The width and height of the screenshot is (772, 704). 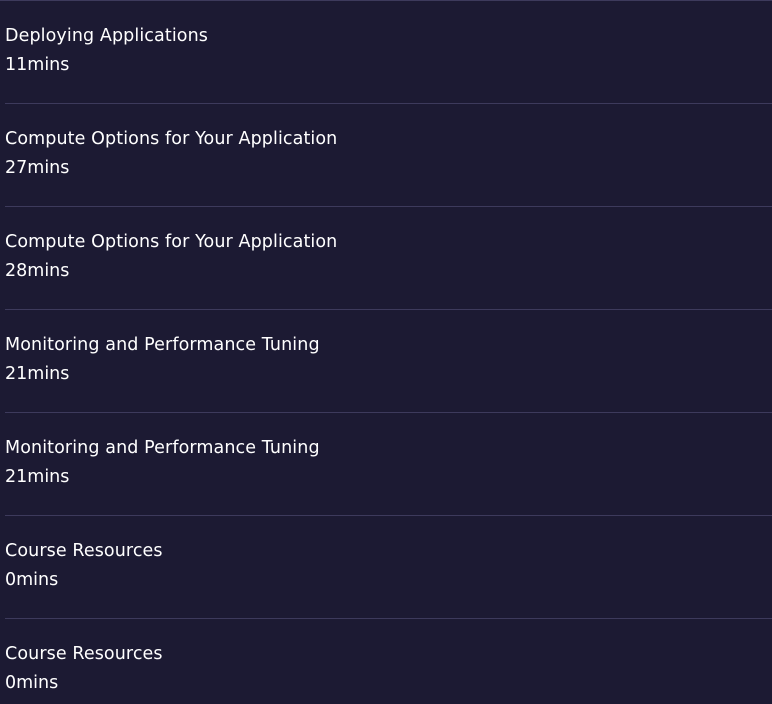 What do you see at coordinates (388, 52) in the screenshot?
I see `module-item: Deploying Applications 11mins` at bounding box center [388, 52].